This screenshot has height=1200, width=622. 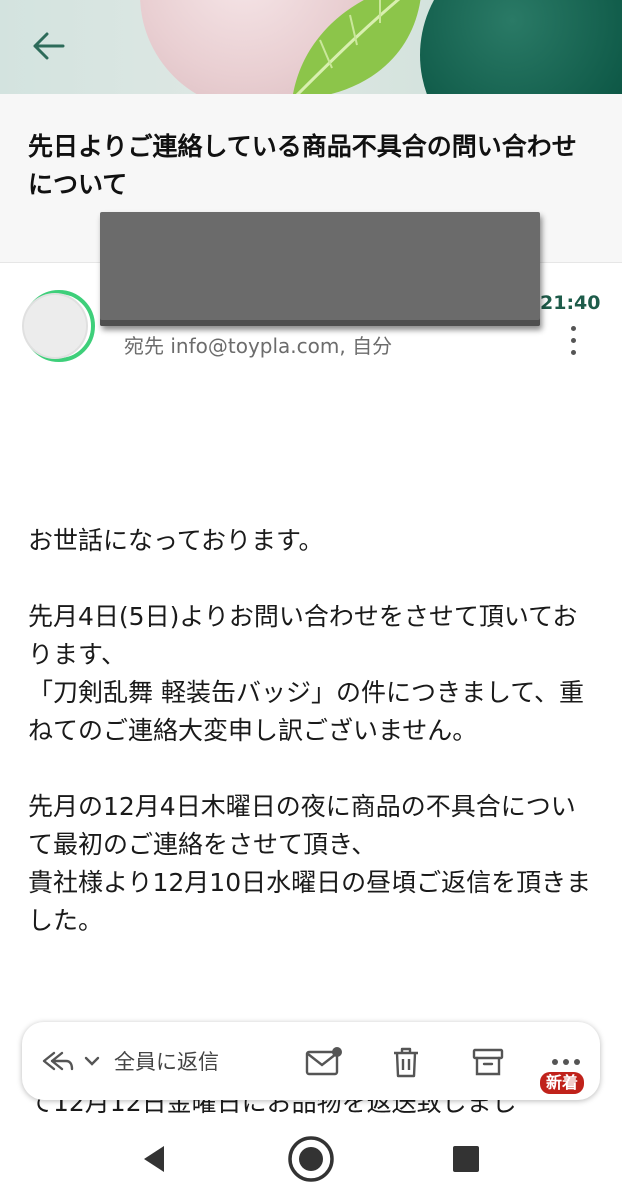 I want to click on redaction-block, so click(x=320, y=269).